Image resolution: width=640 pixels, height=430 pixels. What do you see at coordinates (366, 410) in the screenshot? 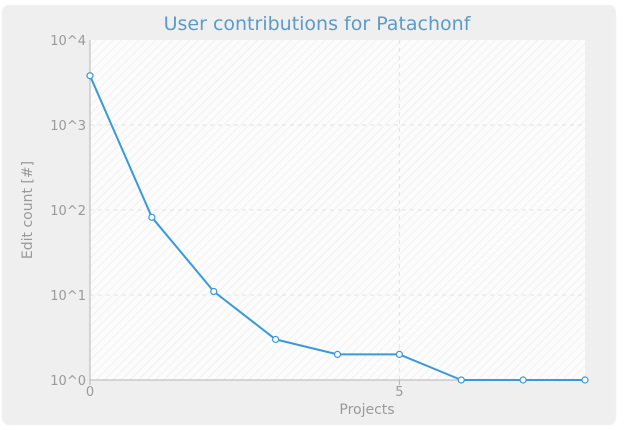
I see `x-axis-label: Projects` at bounding box center [366, 410].